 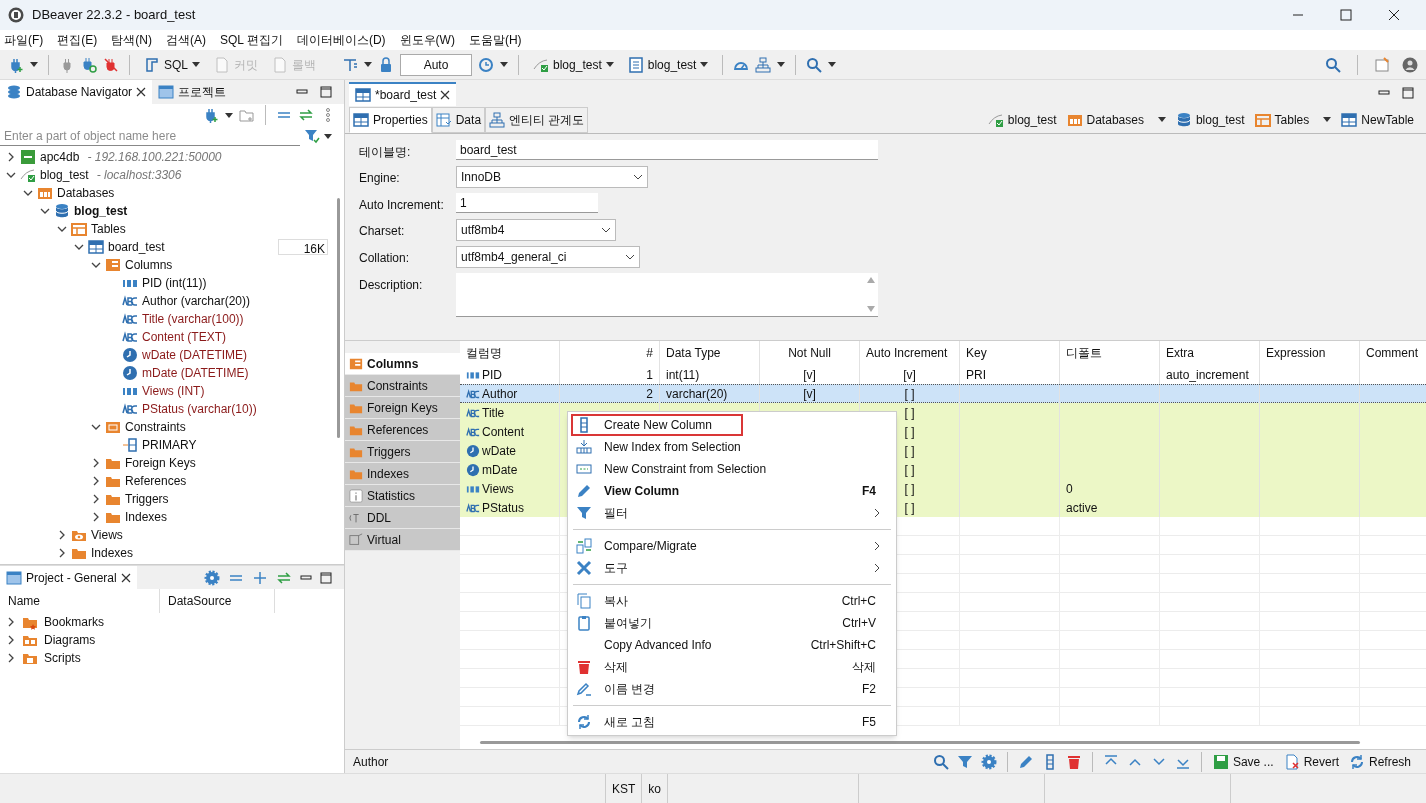 I want to click on revert-button: Revert, so click(x=1311, y=761).